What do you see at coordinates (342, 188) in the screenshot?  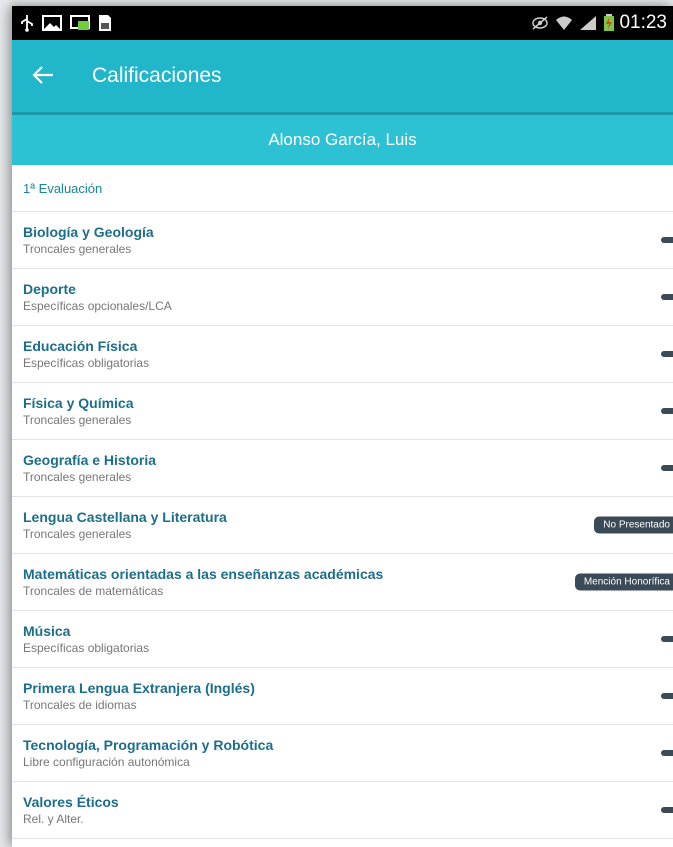 I see `evaluation-section-title: 1ª Evaluación` at bounding box center [342, 188].